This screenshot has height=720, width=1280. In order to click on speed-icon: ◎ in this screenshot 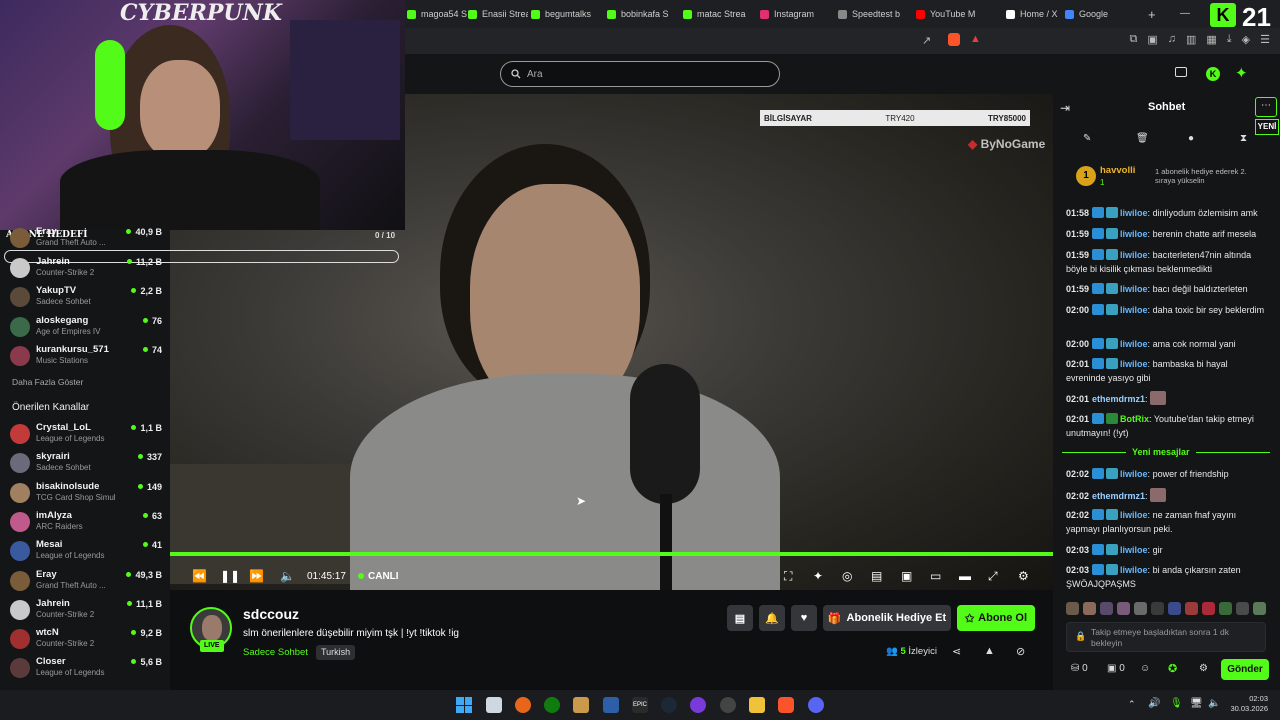, I will do `click(847, 576)`.